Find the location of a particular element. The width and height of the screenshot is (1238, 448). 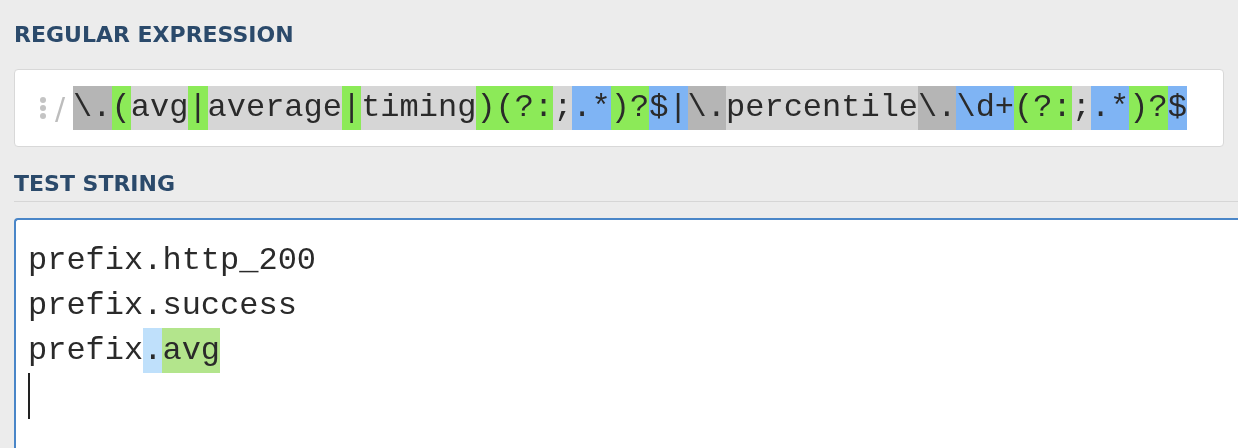

group-token: (?: is located at coordinates (1043, 108).